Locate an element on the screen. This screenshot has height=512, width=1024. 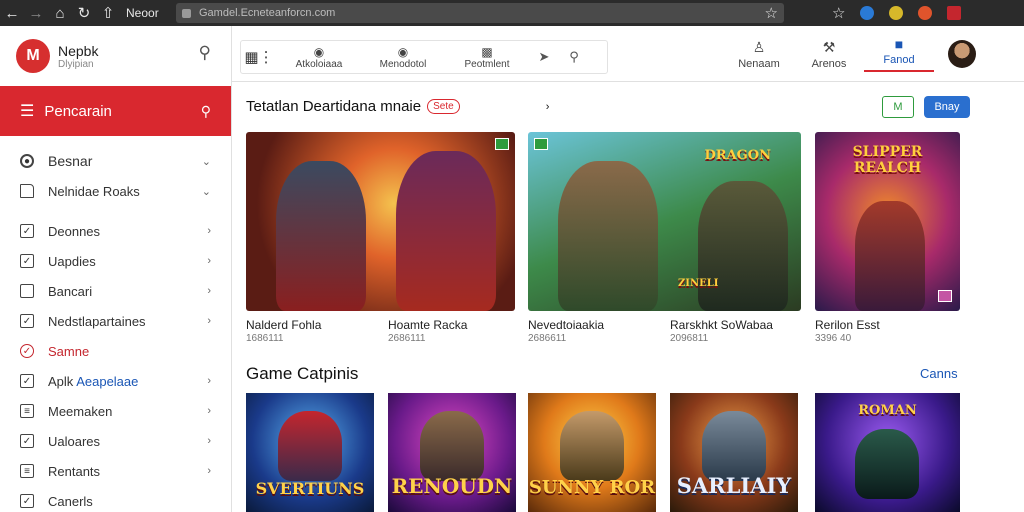
blue-button: Bnay is located at coordinates (947, 107).